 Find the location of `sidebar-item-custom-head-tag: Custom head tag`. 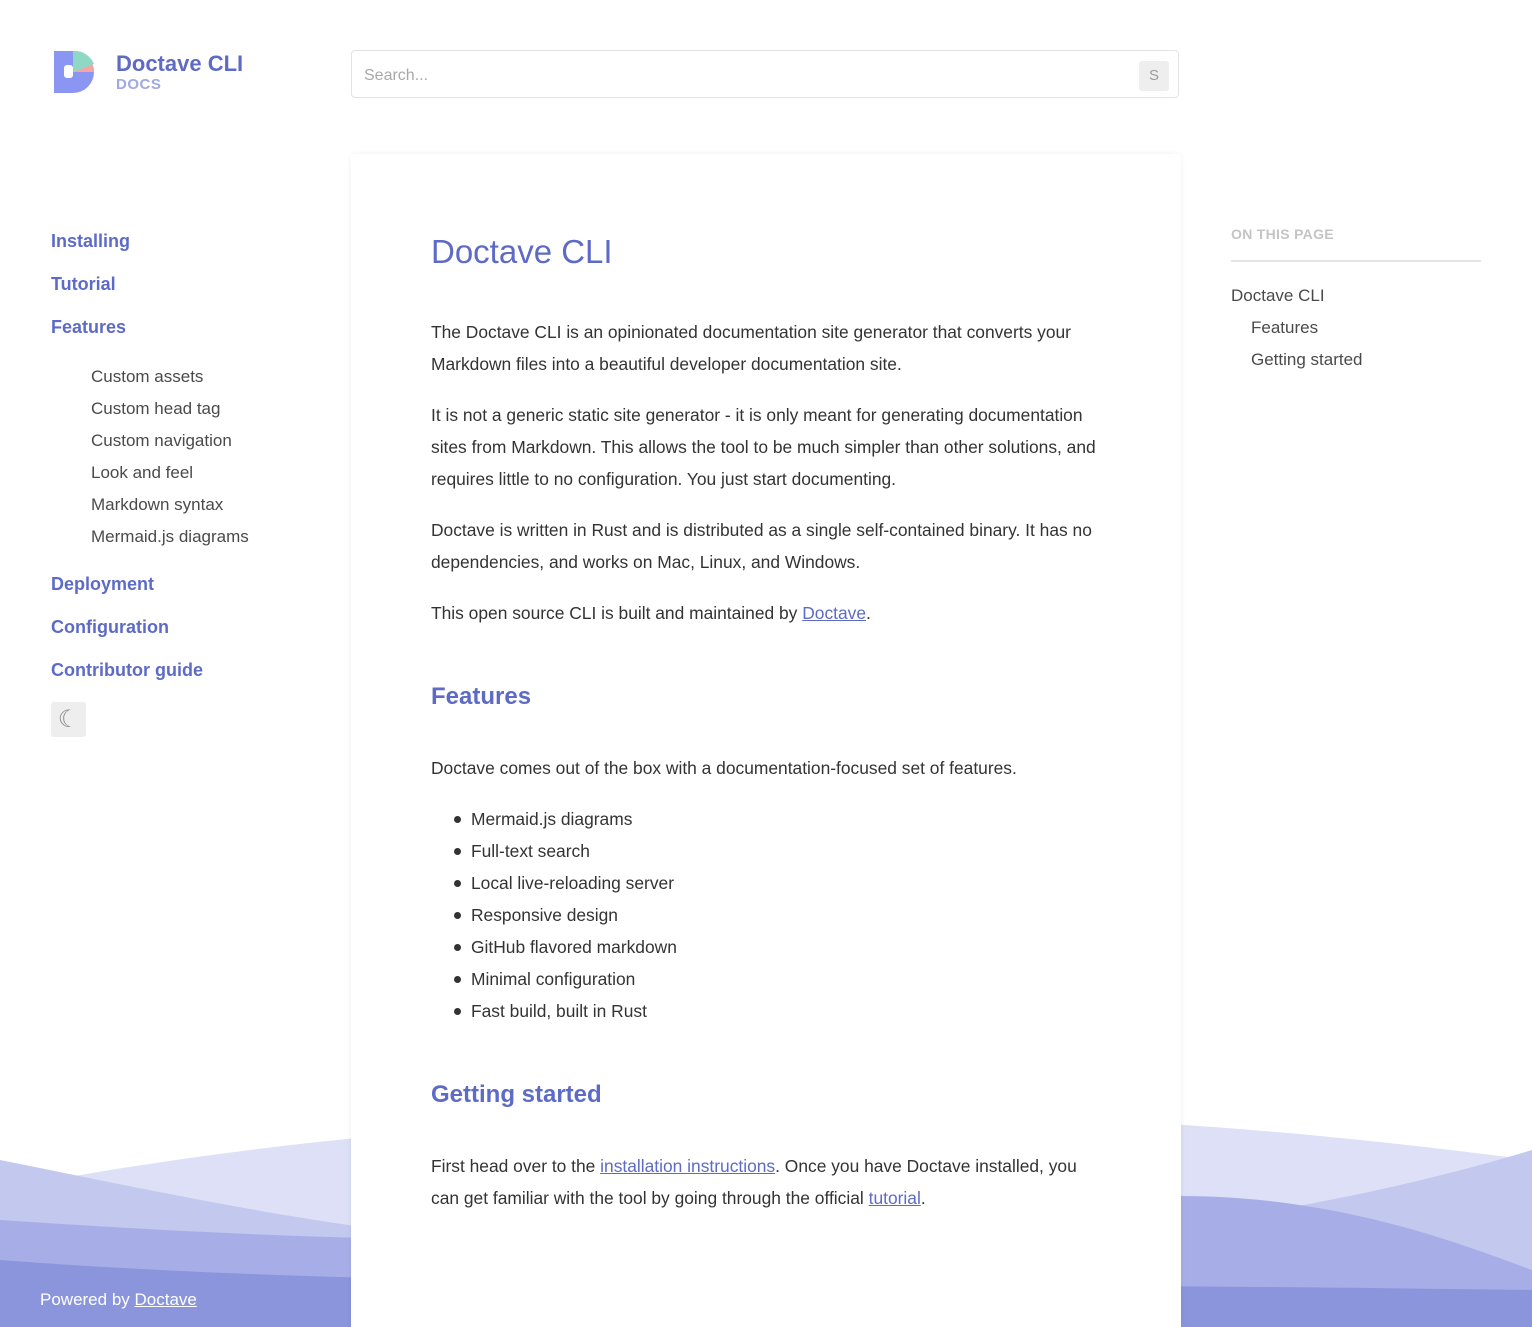

sidebar-item-custom-head-tag: Custom head tag is located at coordinates (201, 409).